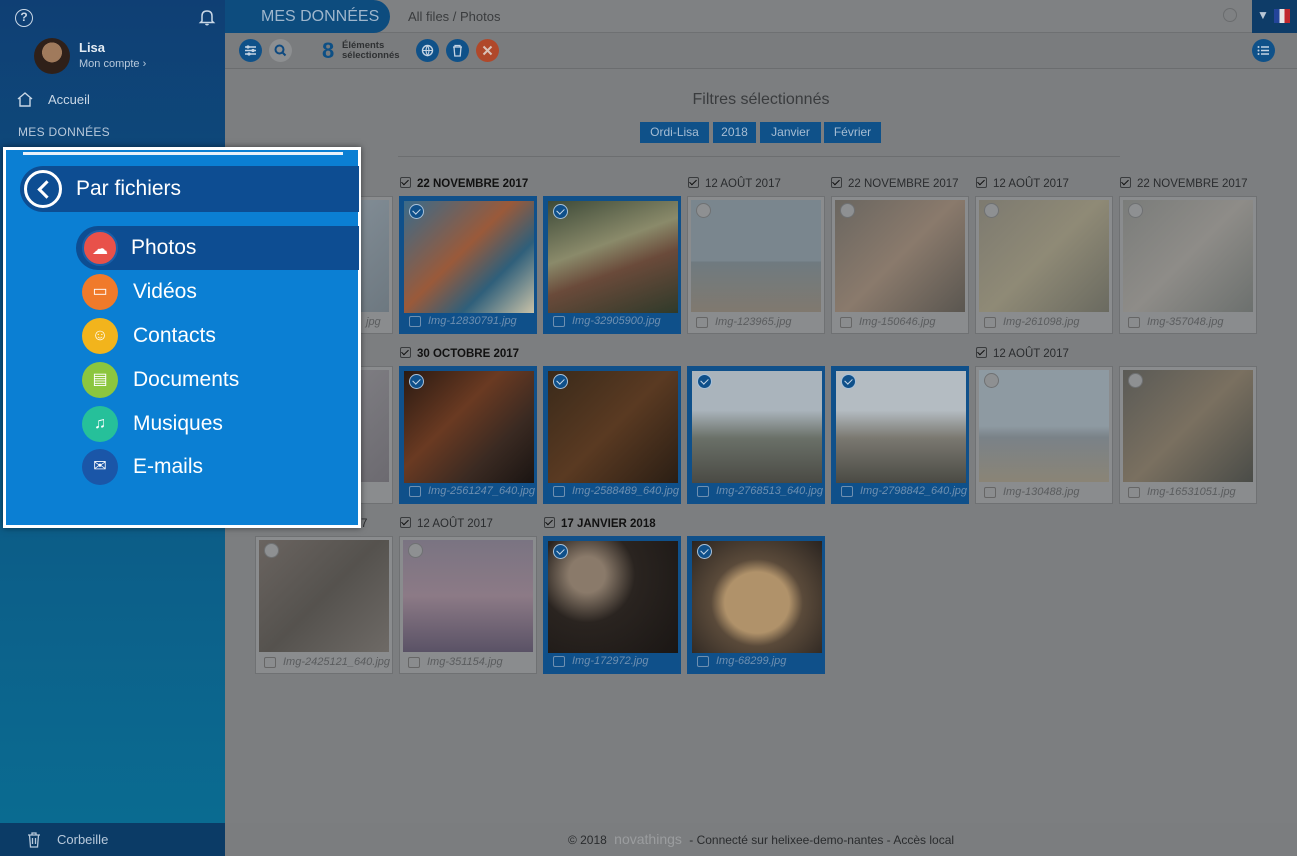 The image size is (1297, 856). Describe the element at coordinates (674, 132) in the screenshot. I see `filter-chip: Ordi-Lisa` at that location.